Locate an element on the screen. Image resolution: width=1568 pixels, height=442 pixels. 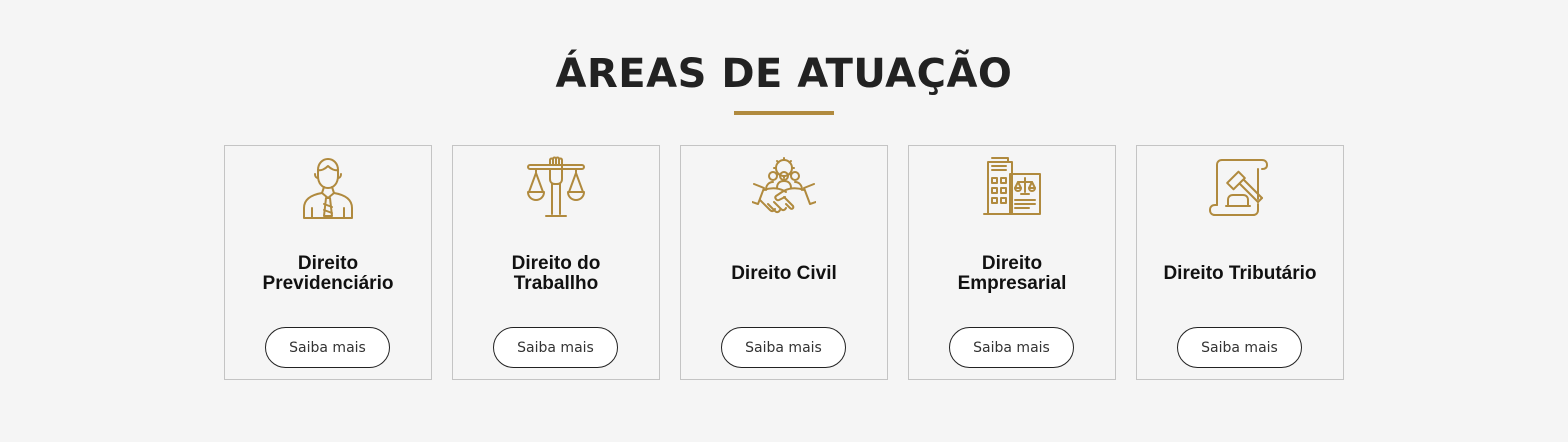
businessman-icon is located at coordinates (328, 188).